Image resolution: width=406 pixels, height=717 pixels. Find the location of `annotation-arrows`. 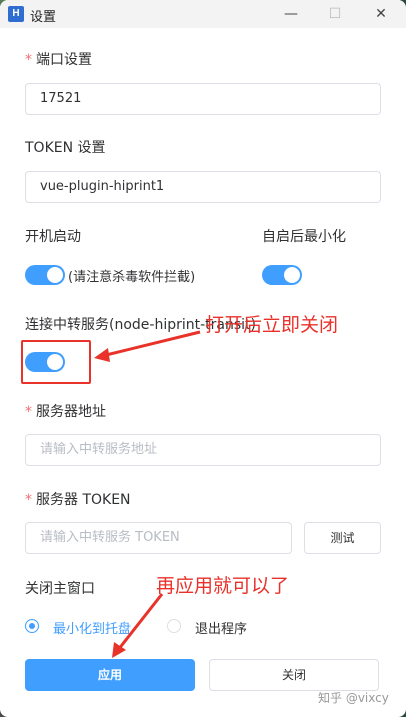

annotation-arrows is located at coordinates (147, 494).